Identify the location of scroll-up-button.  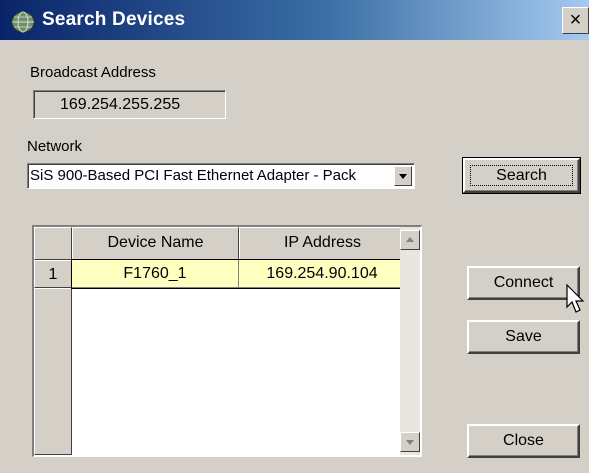
(410, 240).